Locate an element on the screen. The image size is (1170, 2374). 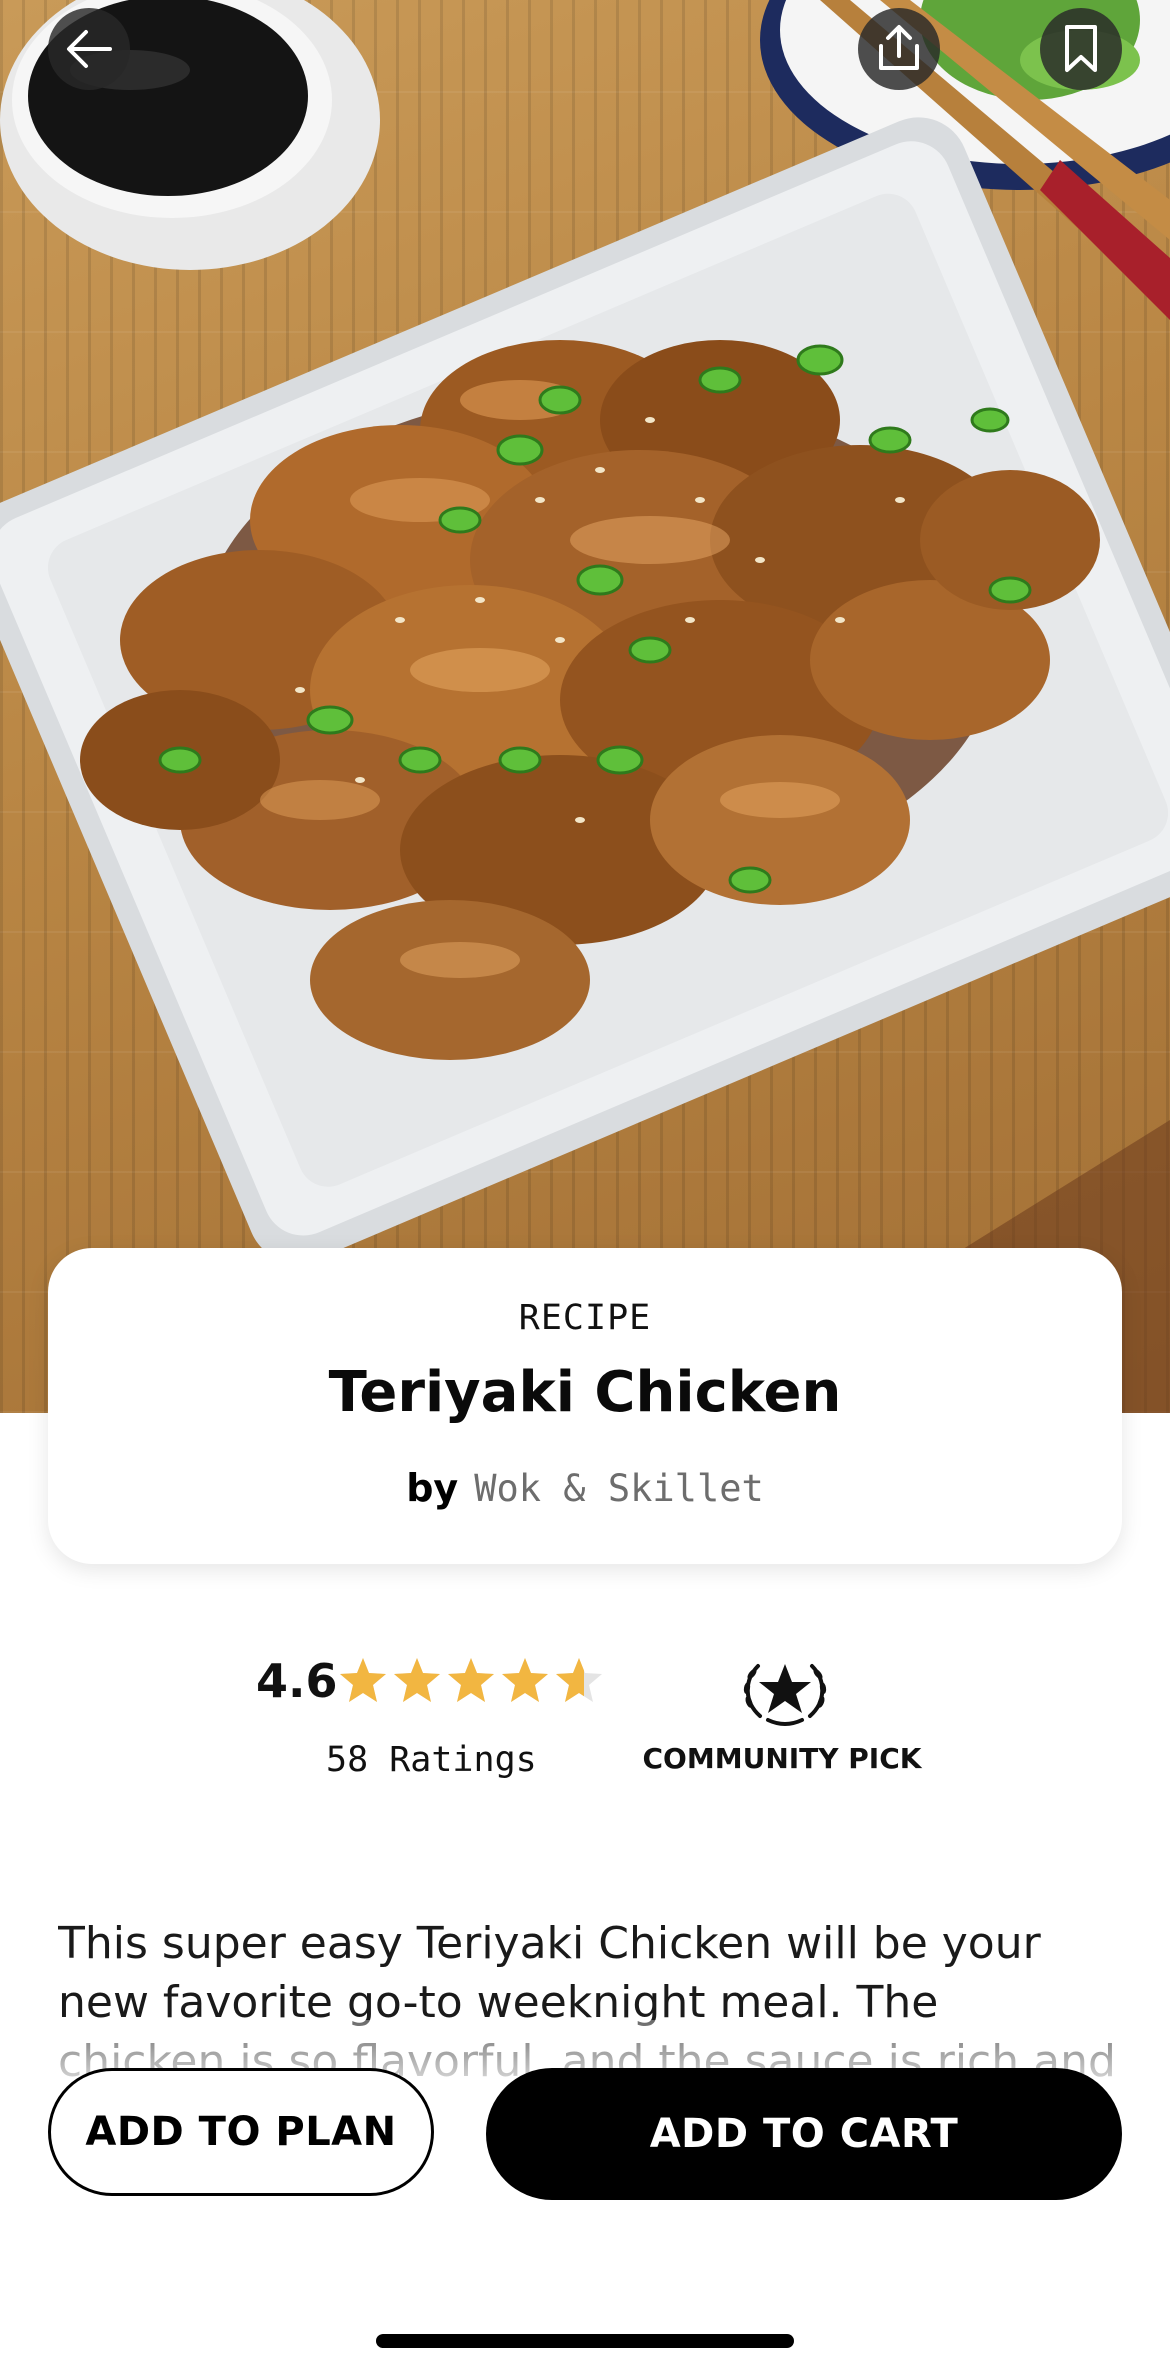
rating-value: 4.6 is located at coordinates (297, 1681).